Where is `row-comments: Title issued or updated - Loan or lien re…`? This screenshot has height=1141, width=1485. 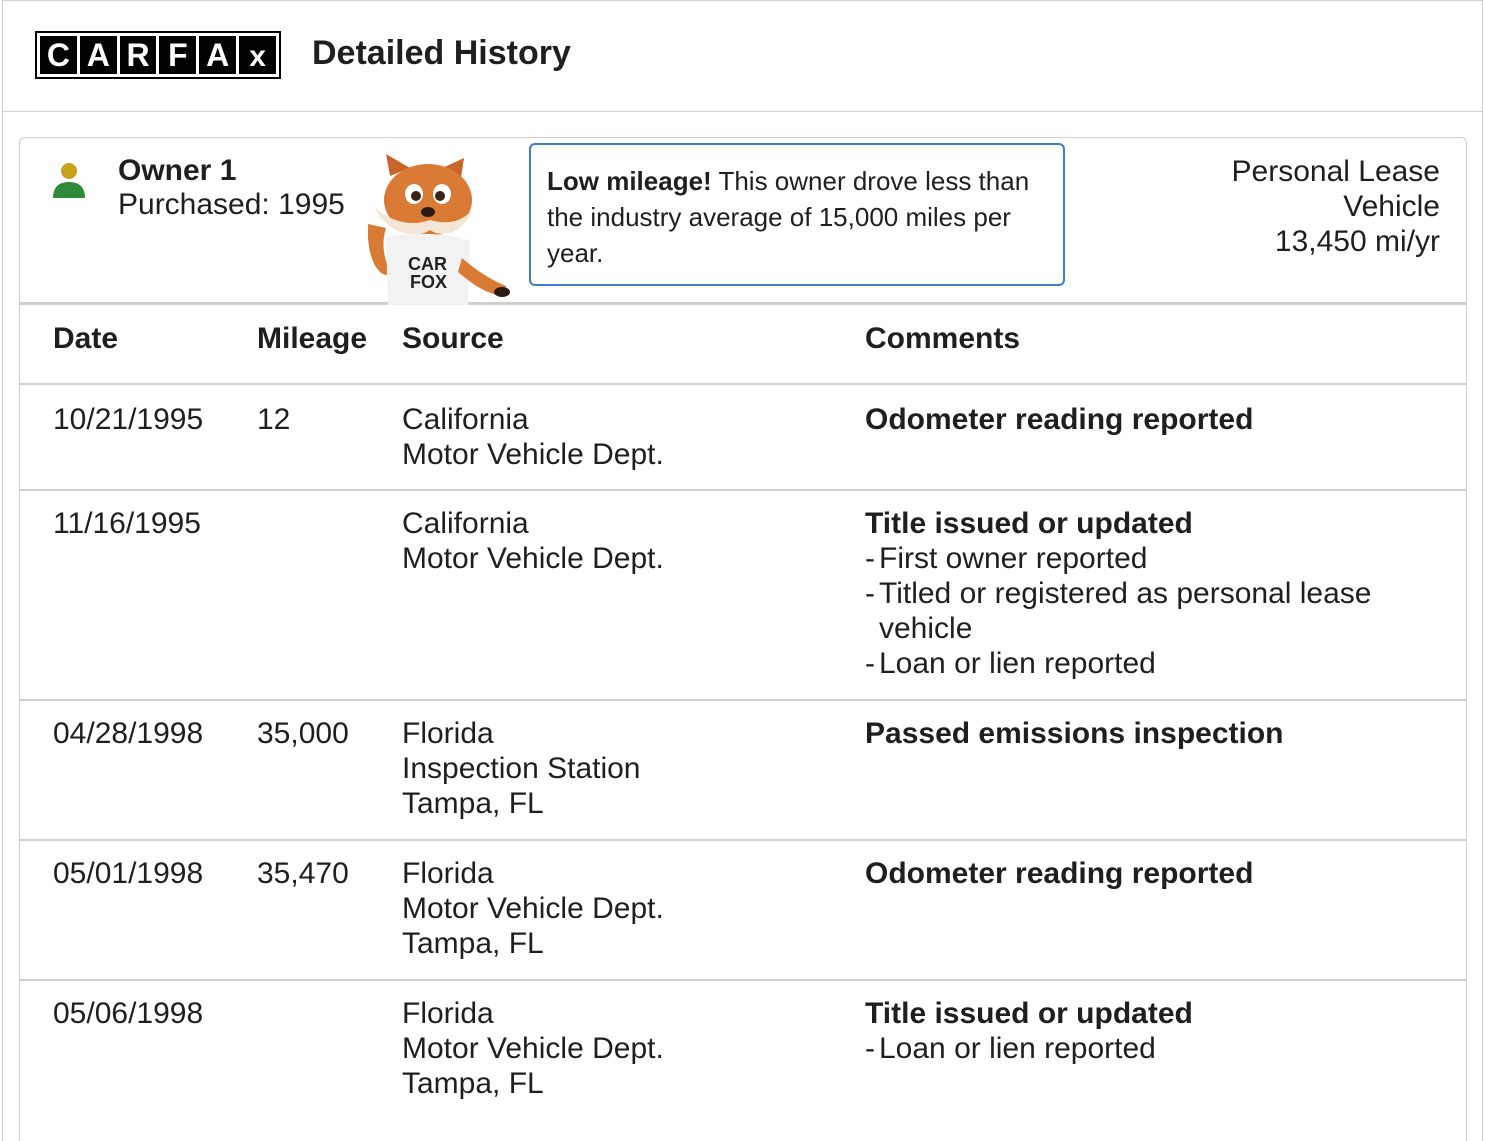 row-comments: Title issued or updated - Loan or lien re… is located at coordinates (1145, 1031).